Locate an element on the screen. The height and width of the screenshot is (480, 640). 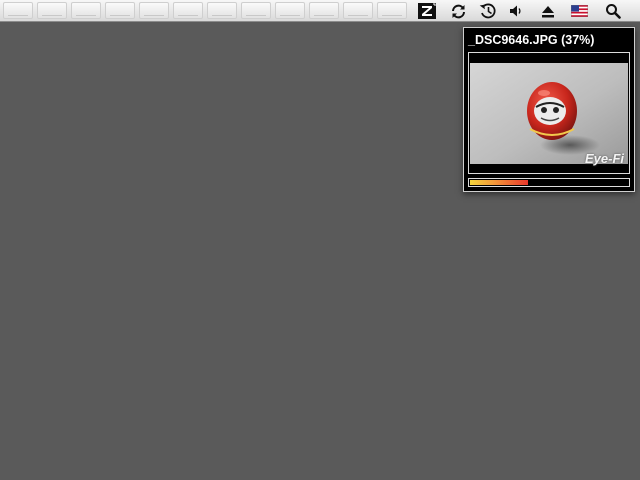
volume-icon is located at coordinates (516, 11).